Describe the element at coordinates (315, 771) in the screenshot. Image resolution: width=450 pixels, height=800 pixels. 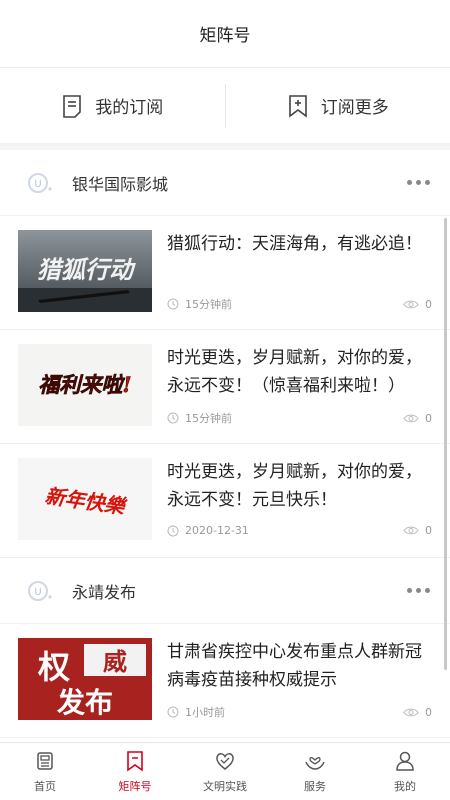
I see `tab-services: 服务` at that location.